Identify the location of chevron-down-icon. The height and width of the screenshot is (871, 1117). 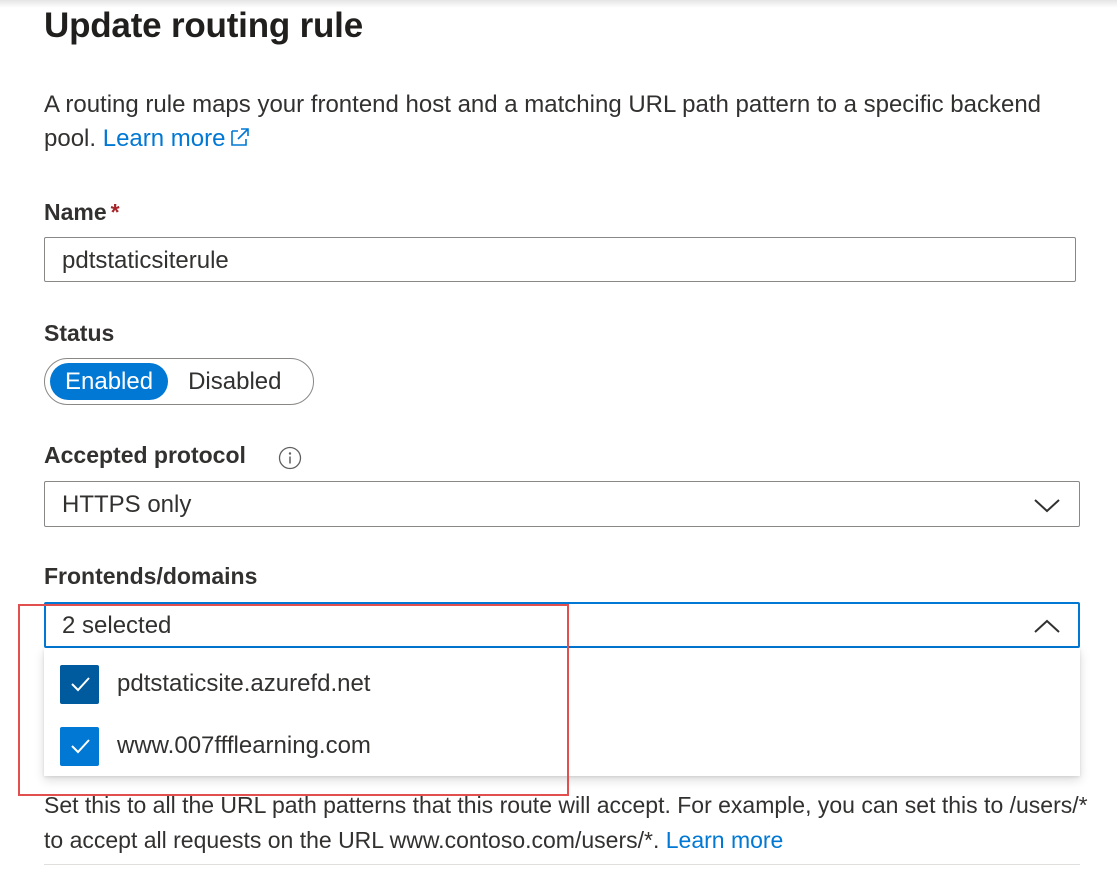
(1047, 508).